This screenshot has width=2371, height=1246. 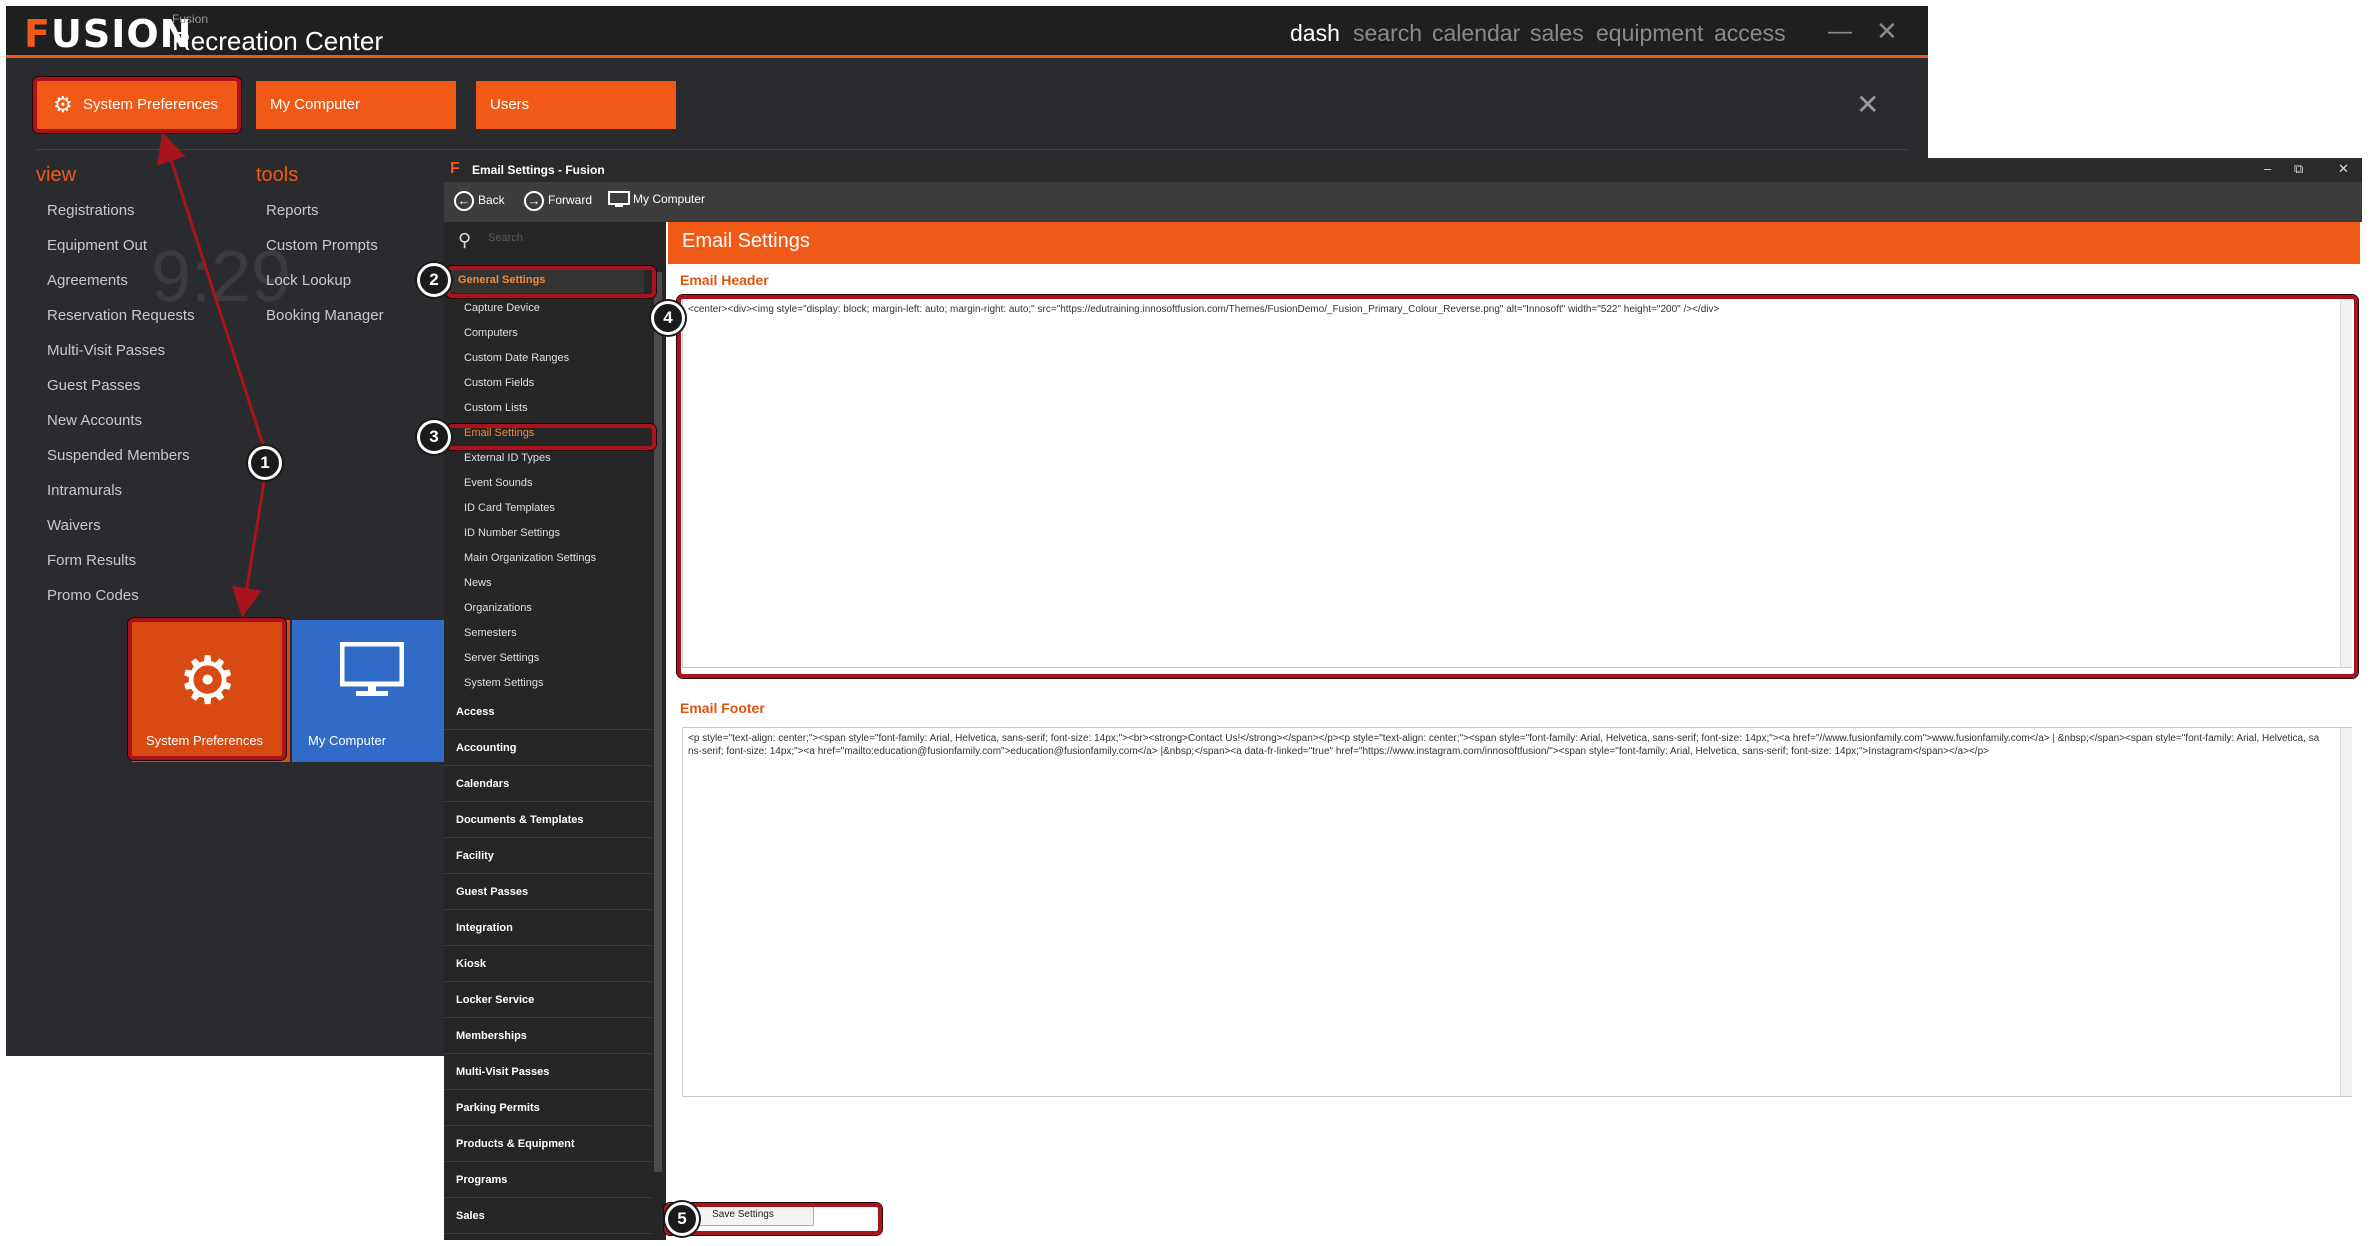 I want to click on highlight-system-tile, so click(x=207, y=689).